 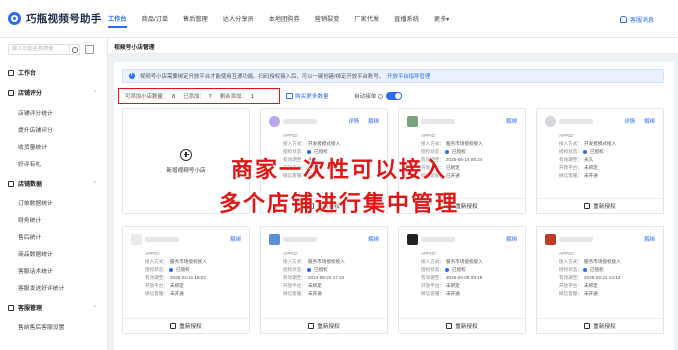 What do you see at coordinates (150, 97) in the screenshot?
I see `stat-limit: 可添加小店数量： 8` at bounding box center [150, 97].